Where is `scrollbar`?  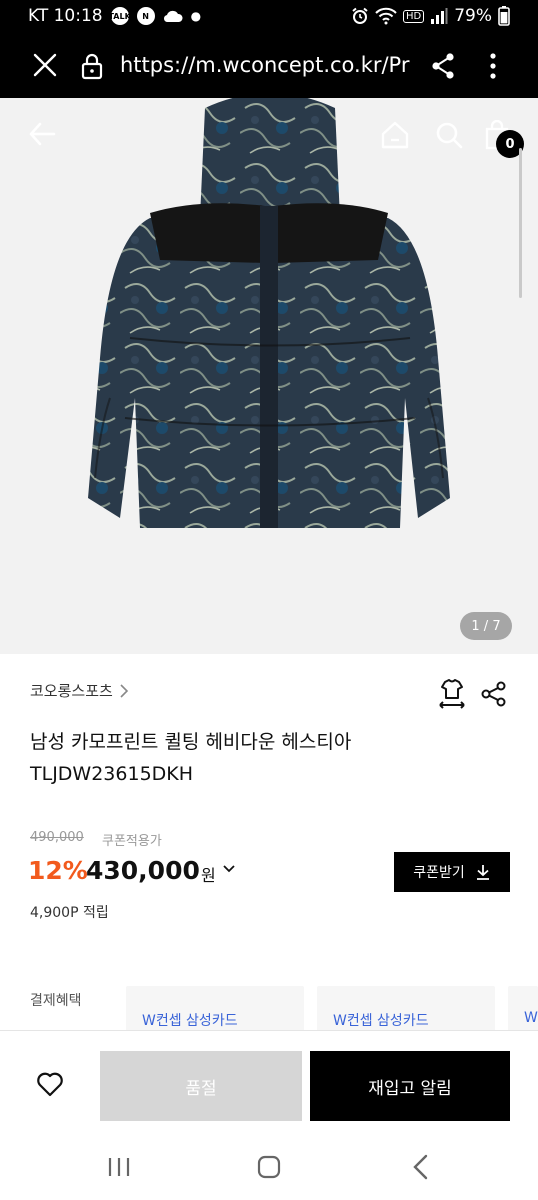
scrollbar is located at coordinates (520, 223).